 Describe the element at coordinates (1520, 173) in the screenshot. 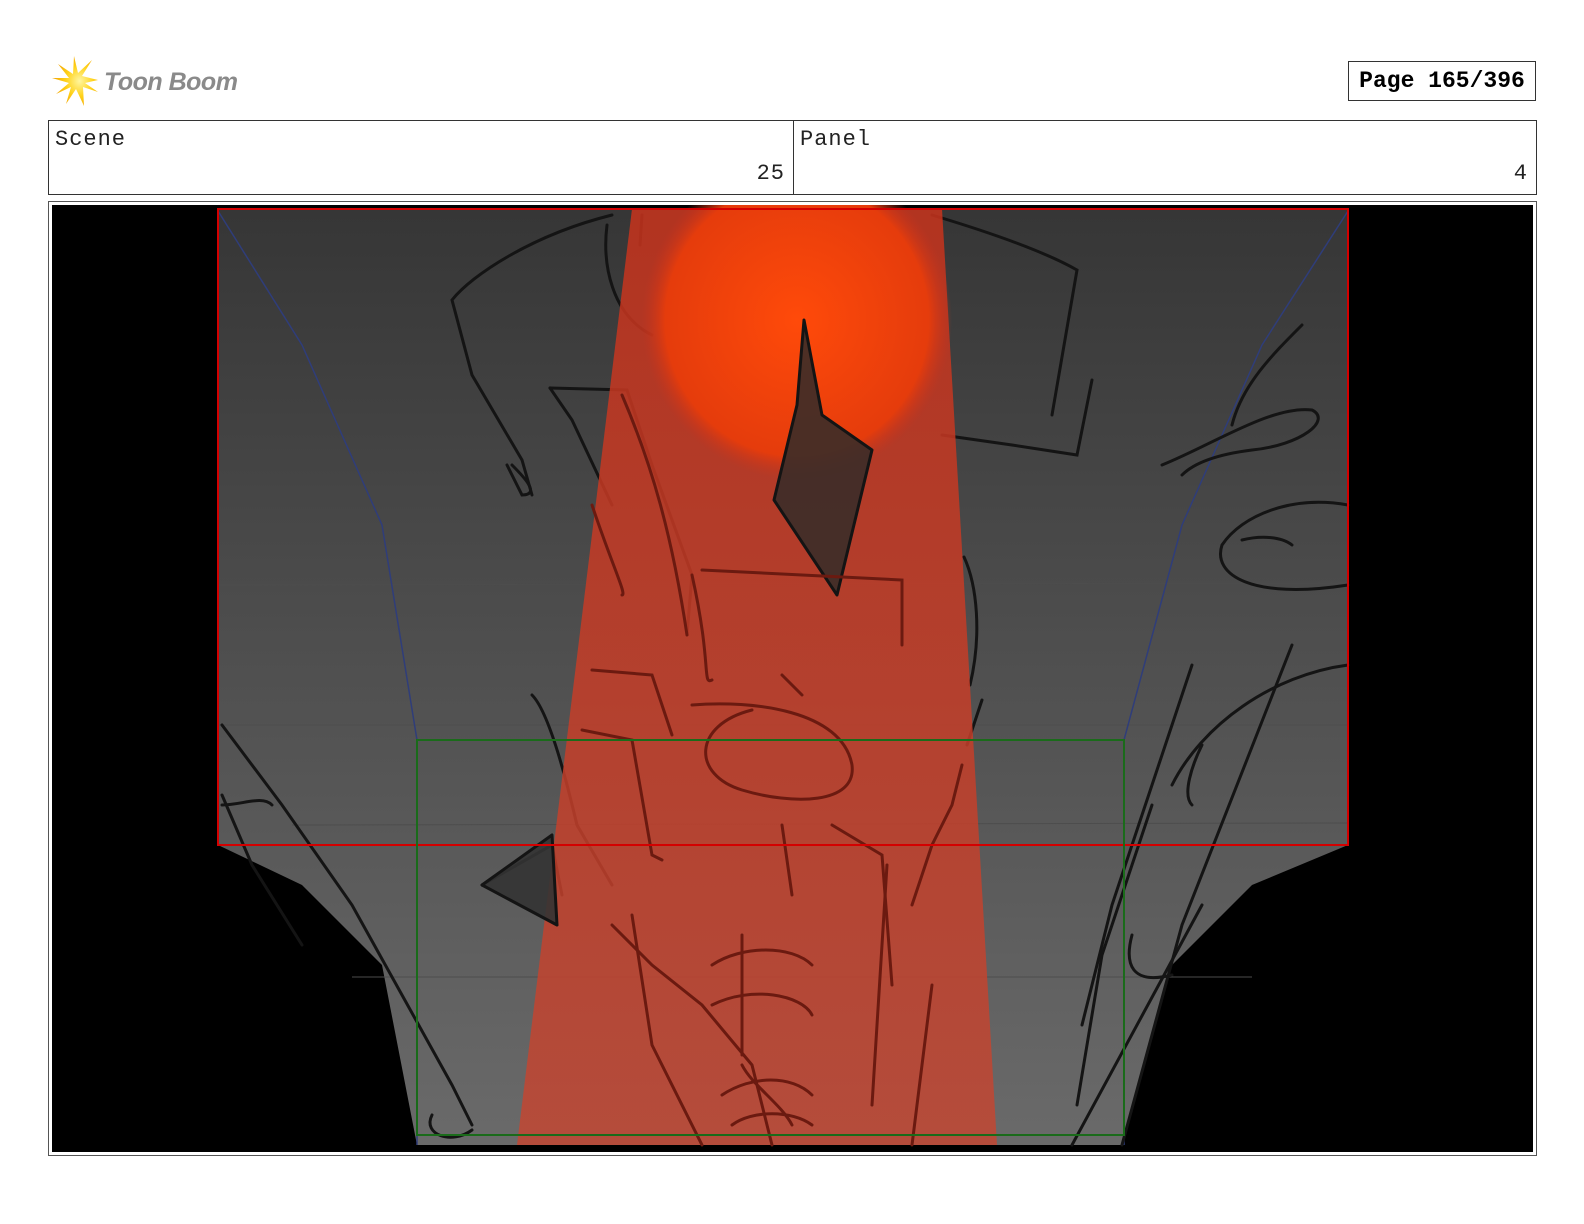

I see `panel-value: 4` at that location.